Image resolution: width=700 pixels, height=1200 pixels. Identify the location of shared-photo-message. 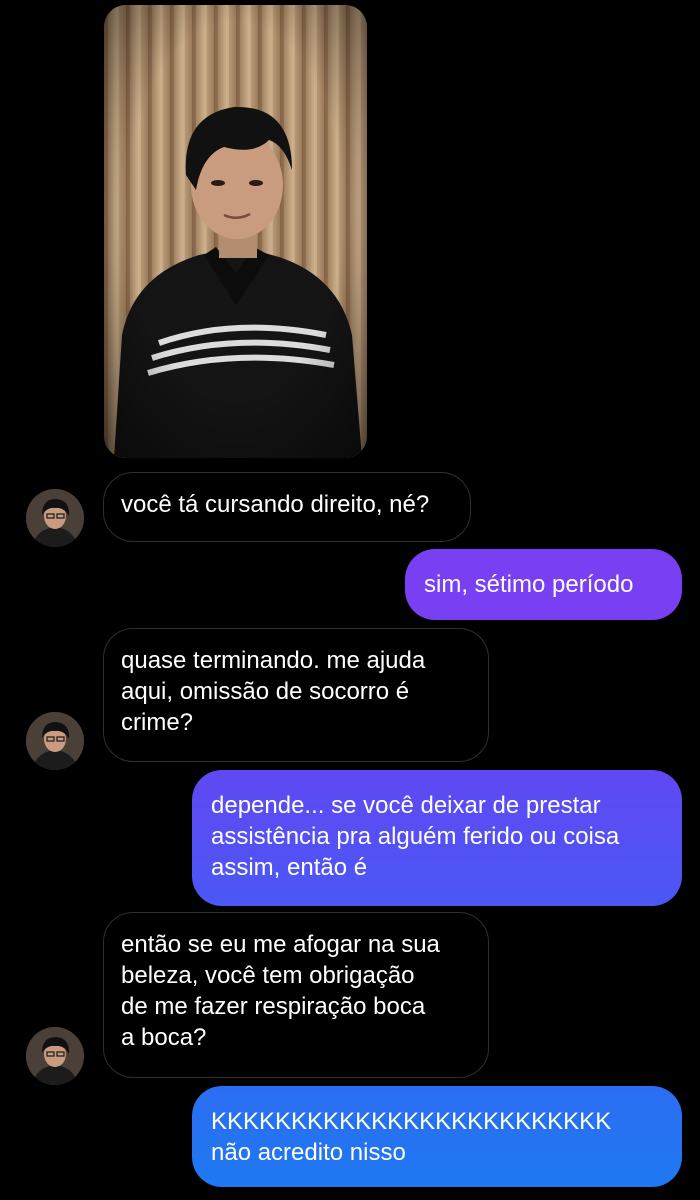
(235, 231).